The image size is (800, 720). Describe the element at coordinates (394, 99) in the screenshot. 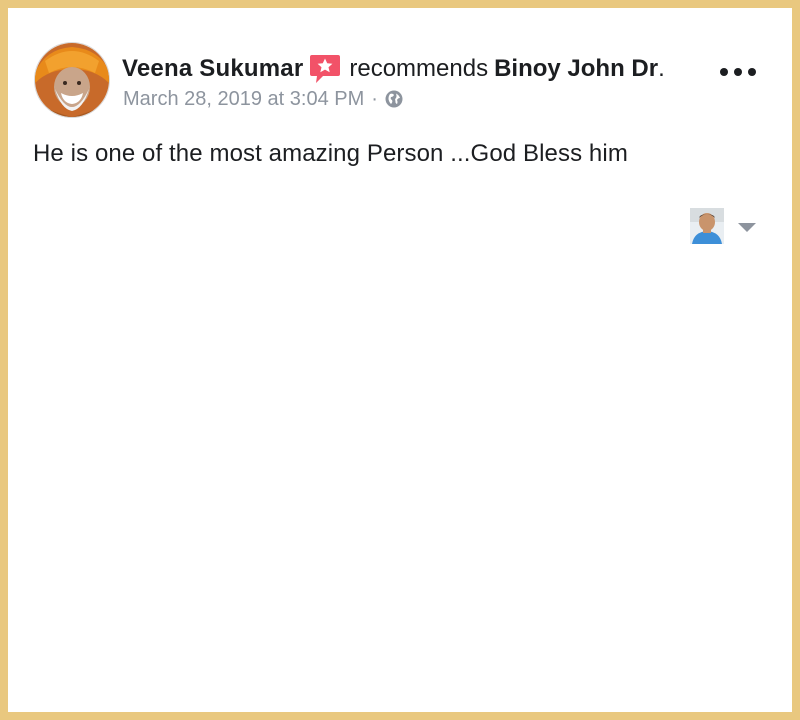

I see `globe-icon` at that location.